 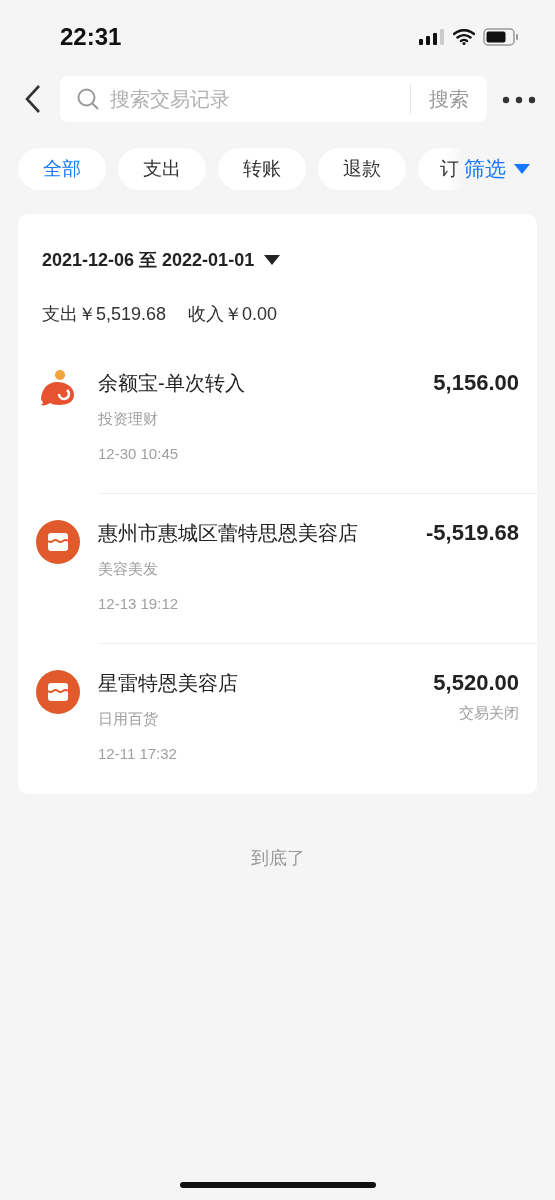 I want to click on transaction-time: 12-30 10:45, so click(x=139, y=453).